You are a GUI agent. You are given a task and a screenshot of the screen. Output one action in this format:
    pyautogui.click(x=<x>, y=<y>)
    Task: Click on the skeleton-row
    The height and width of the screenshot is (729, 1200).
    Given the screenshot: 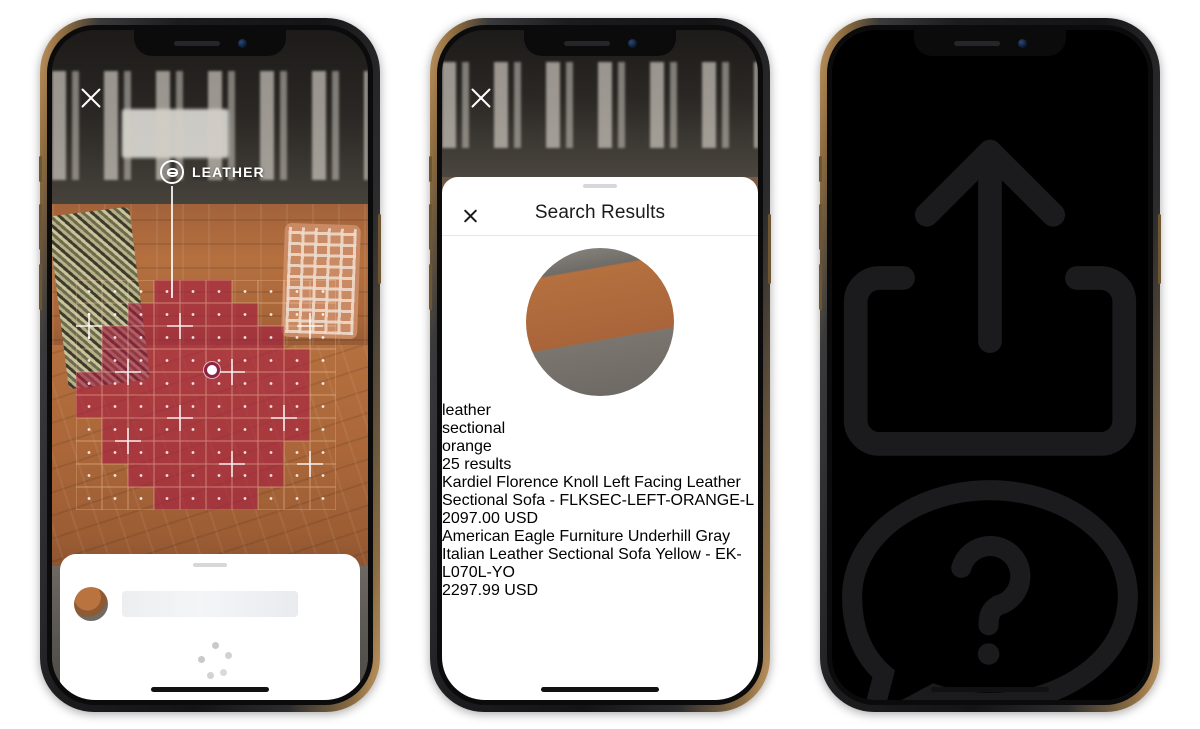 What is the action you would take?
    pyautogui.click(x=210, y=594)
    